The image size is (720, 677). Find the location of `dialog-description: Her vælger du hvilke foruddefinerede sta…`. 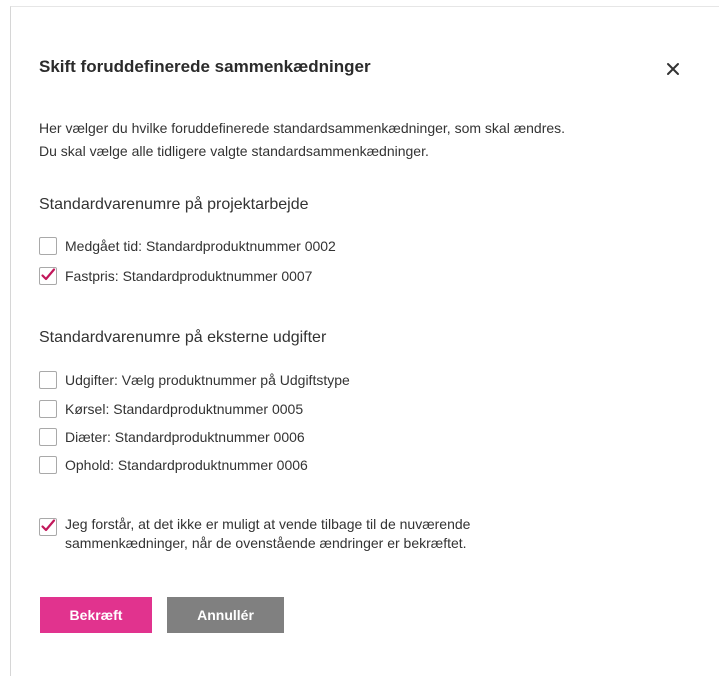

dialog-description: Her vælger du hvilke foruddefinerede sta… is located at coordinates (359, 140).